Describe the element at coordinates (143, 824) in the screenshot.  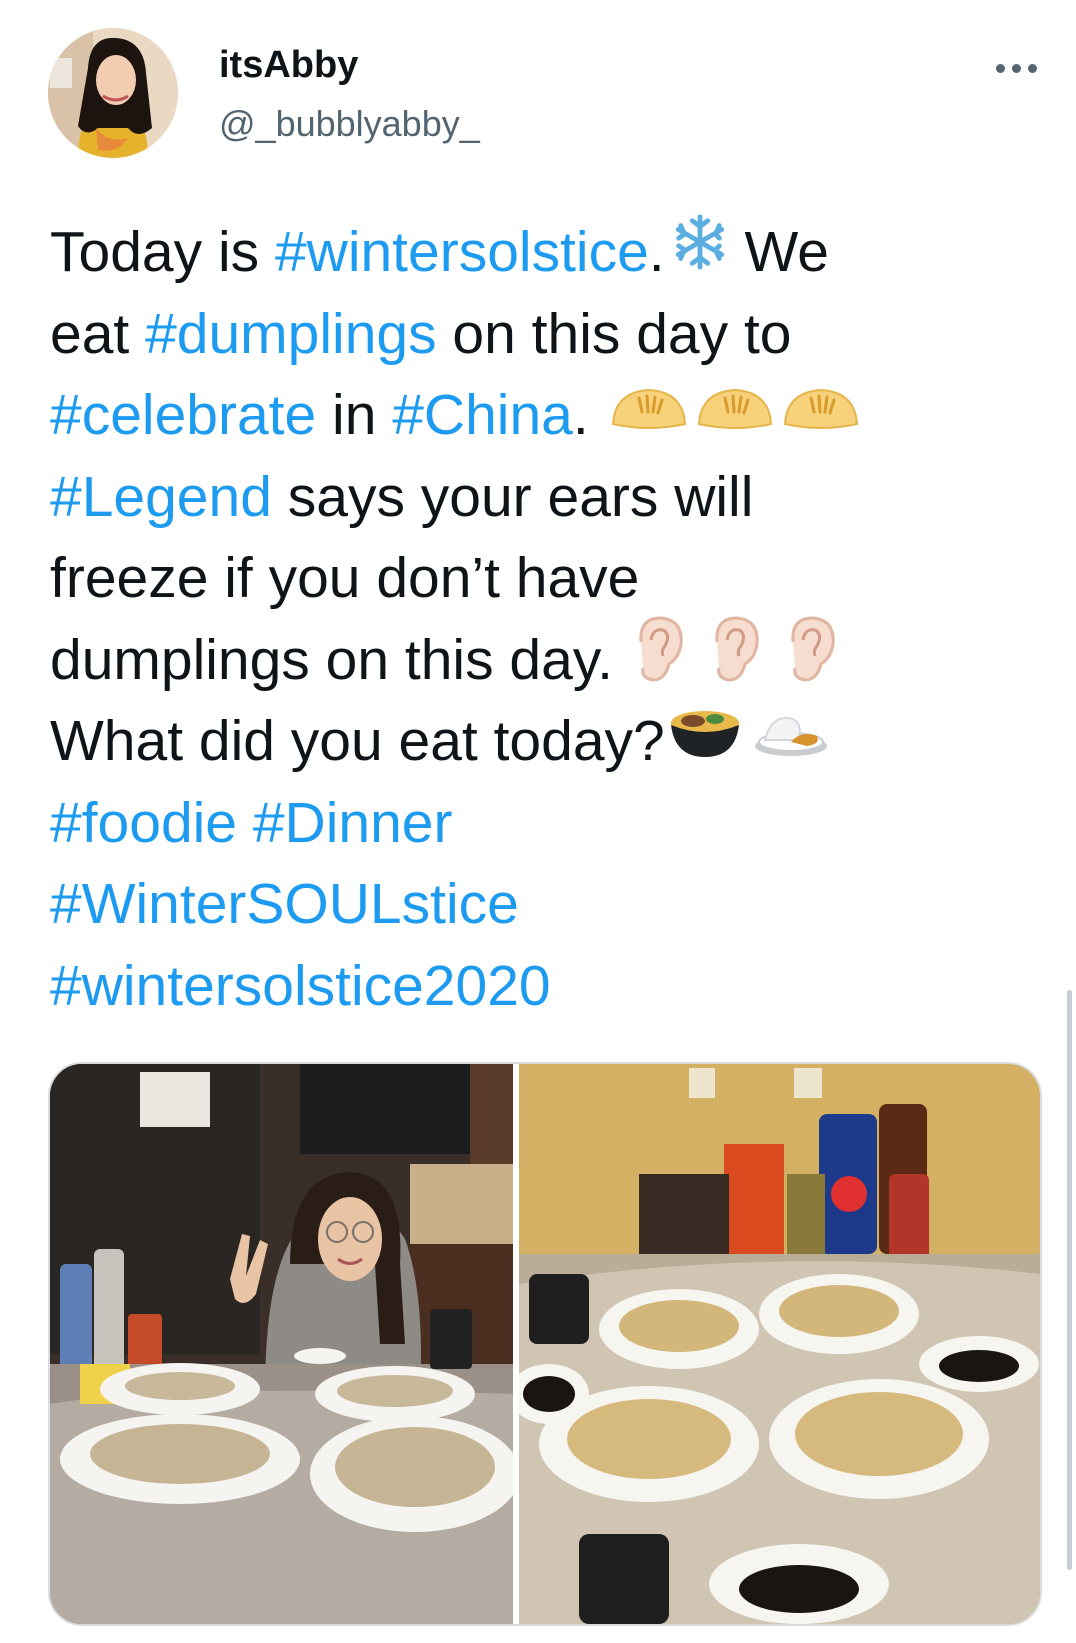
I see `hashtag-foodie: #foodie` at that location.